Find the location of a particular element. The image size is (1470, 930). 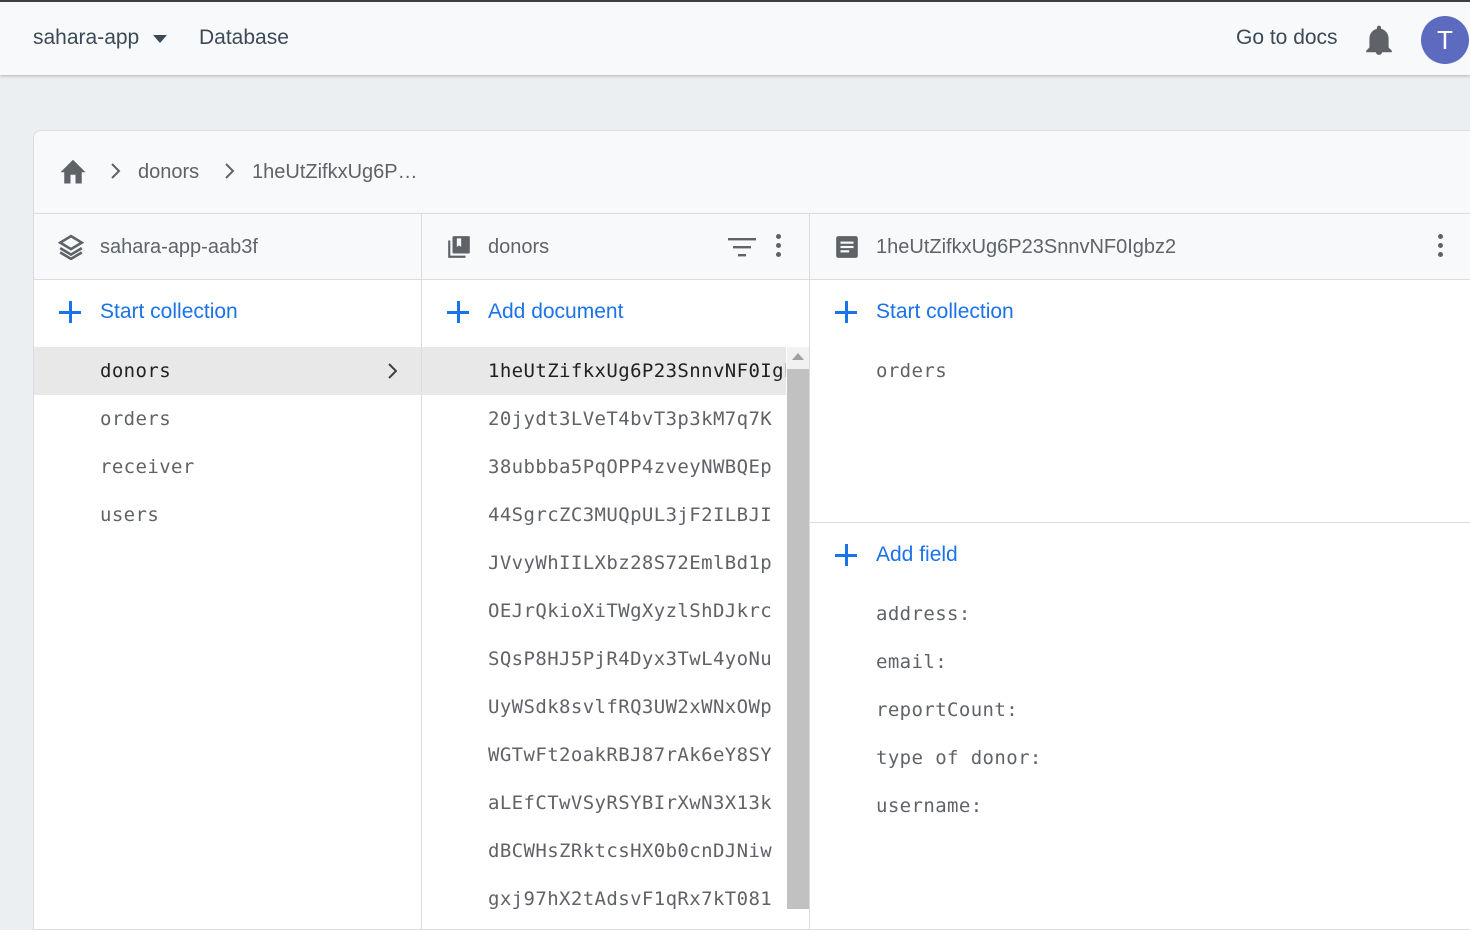

root-column-header: sahara-app-aab3f is located at coordinates (227, 247).